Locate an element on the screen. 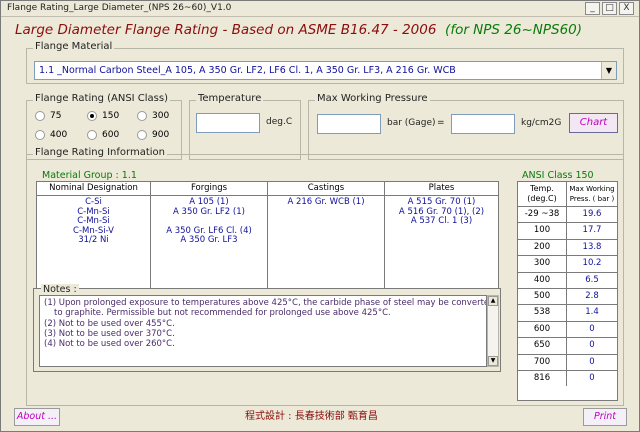  temperature-group: Temperature deg.C is located at coordinates (245, 126).